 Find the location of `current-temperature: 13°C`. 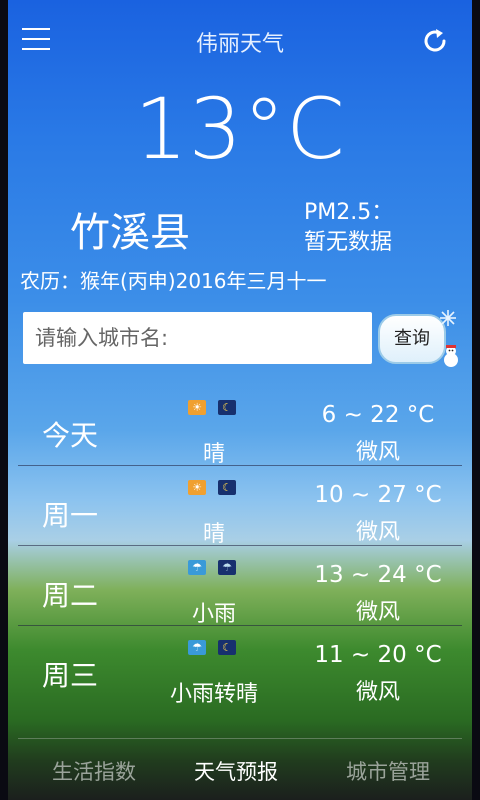

current-temperature: 13°C is located at coordinates (240, 129).